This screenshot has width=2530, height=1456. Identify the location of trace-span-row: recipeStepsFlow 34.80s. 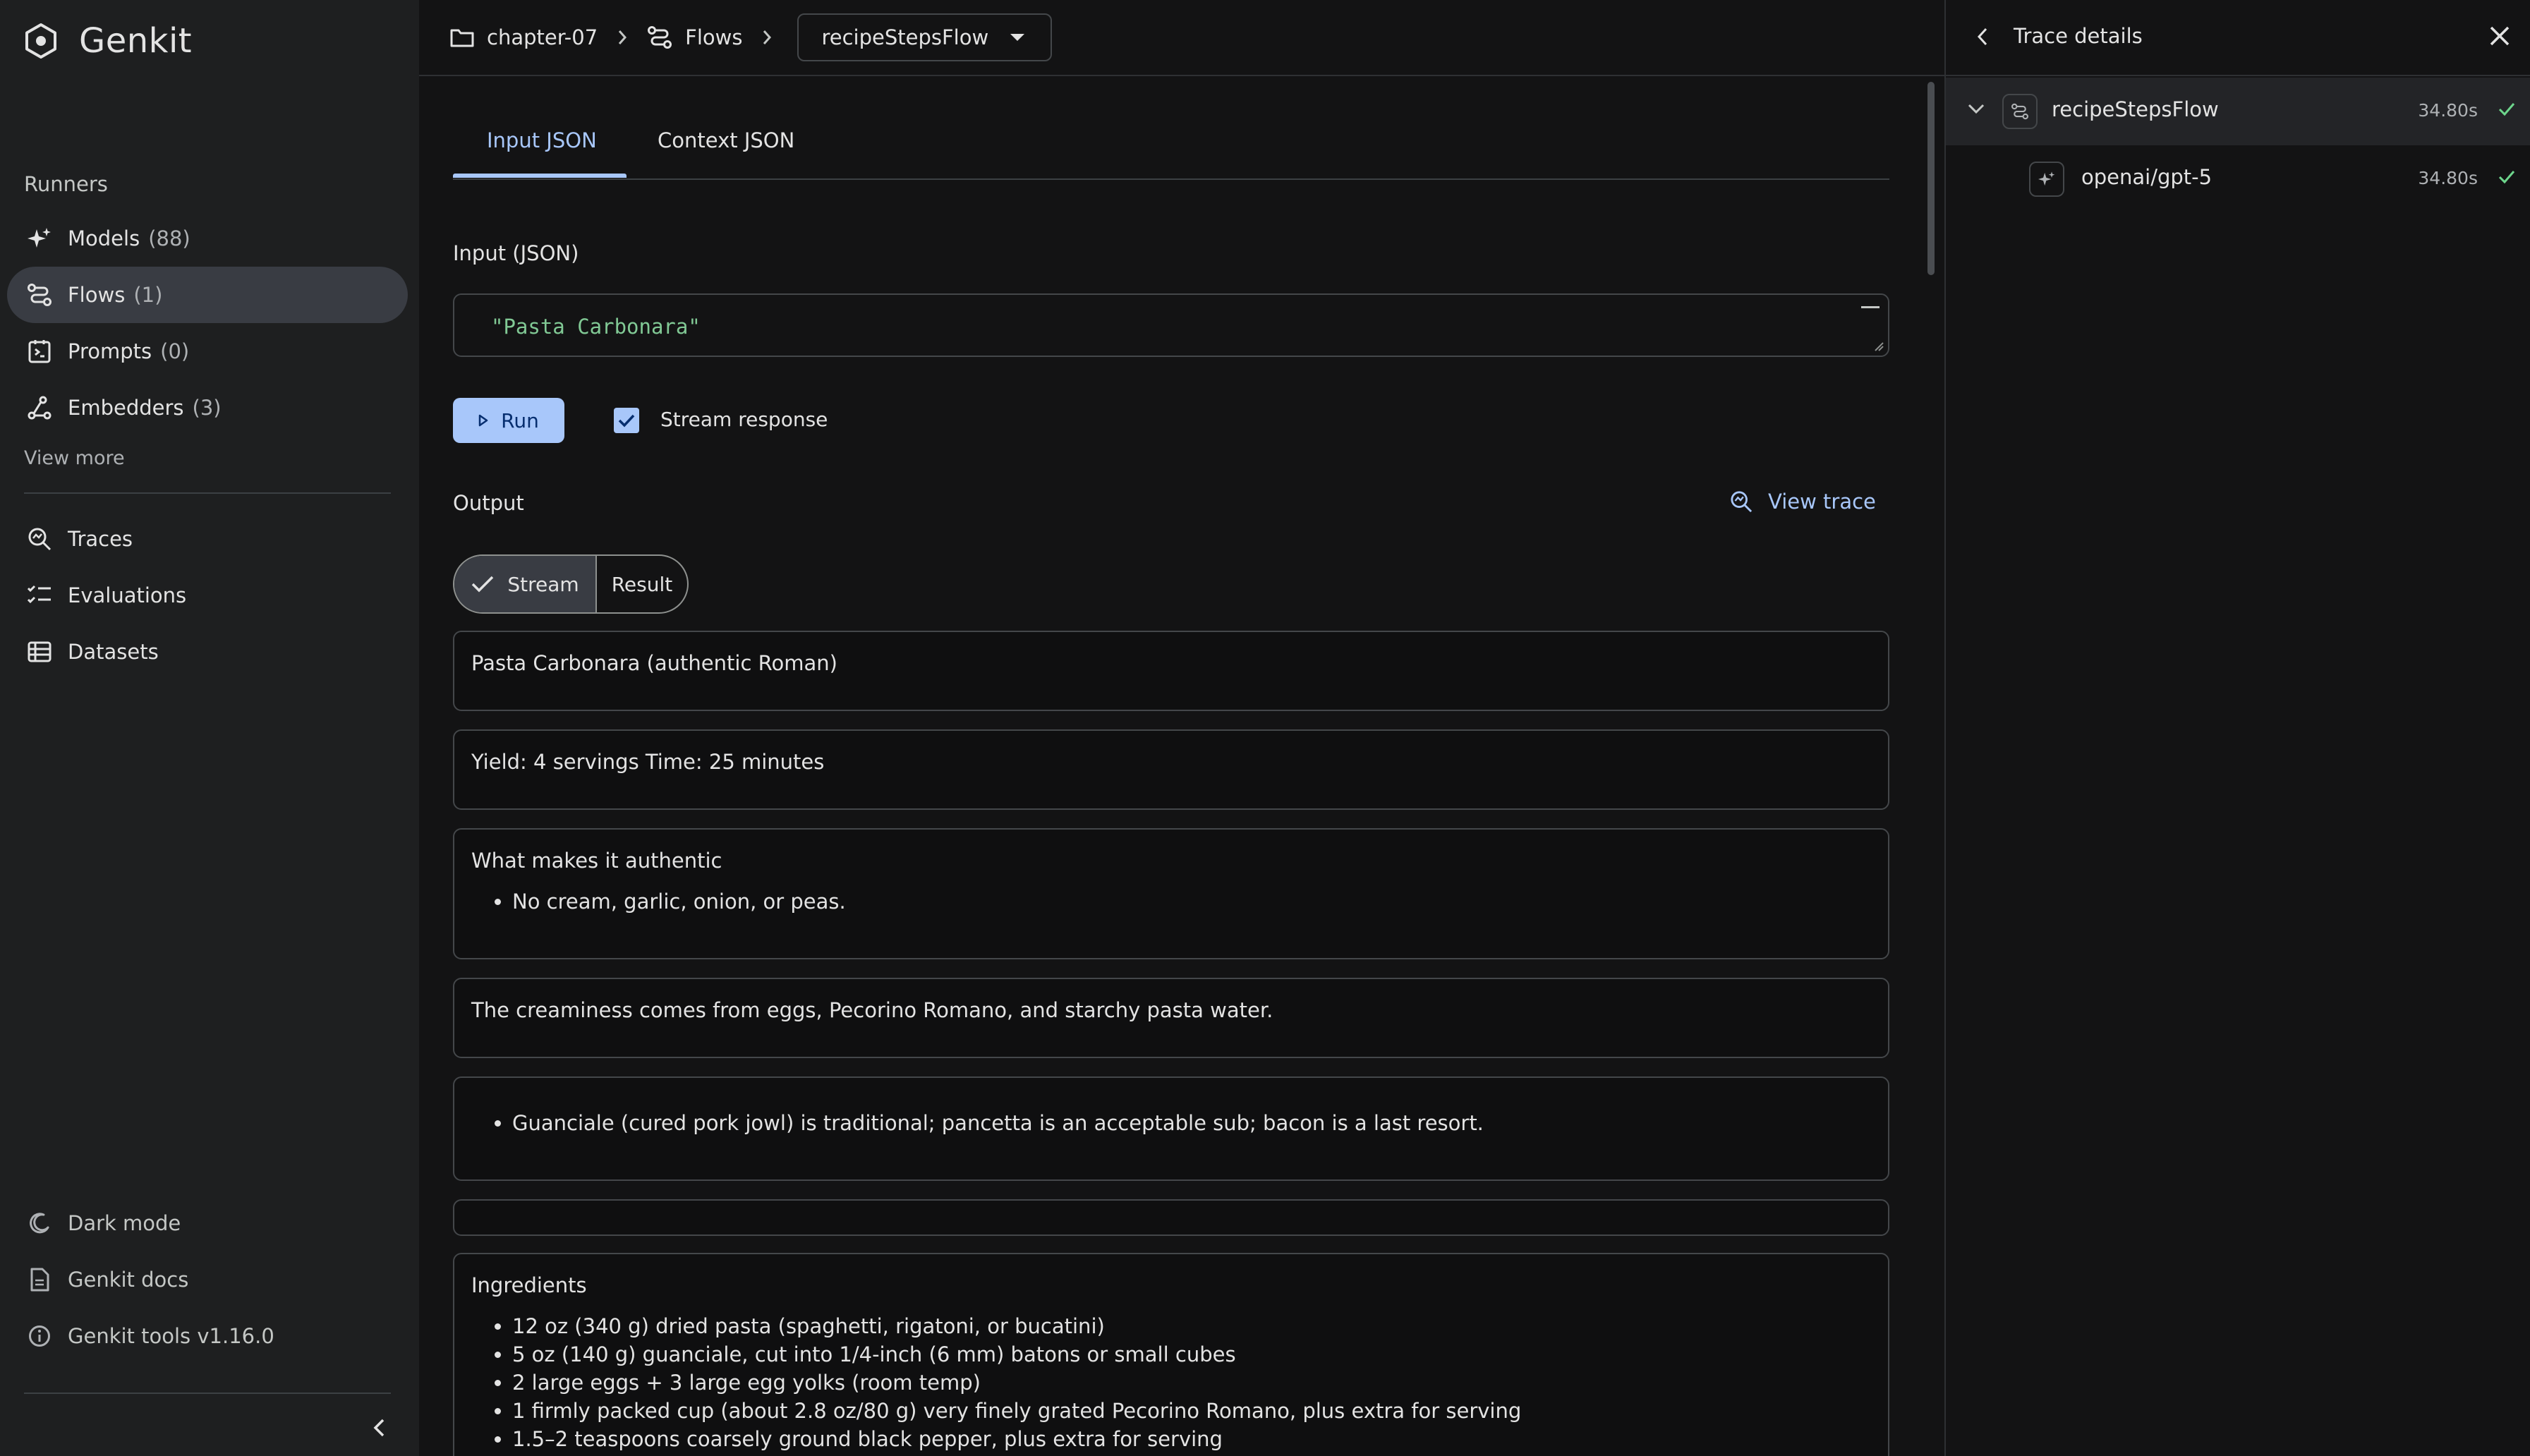
(2238, 111).